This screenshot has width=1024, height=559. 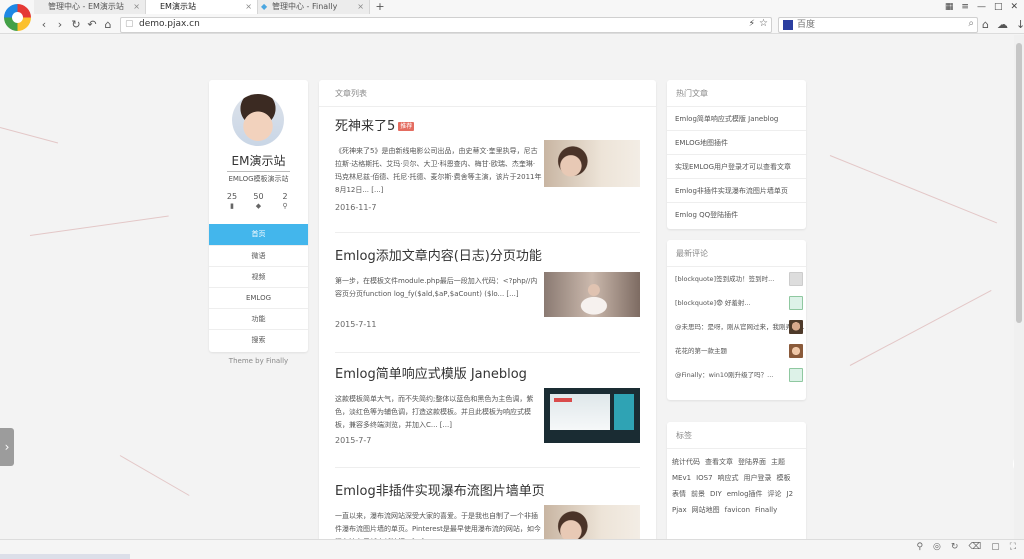 What do you see at coordinates (706, 510) in the screenshot?
I see `tag-link: 网站地图` at bounding box center [706, 510].